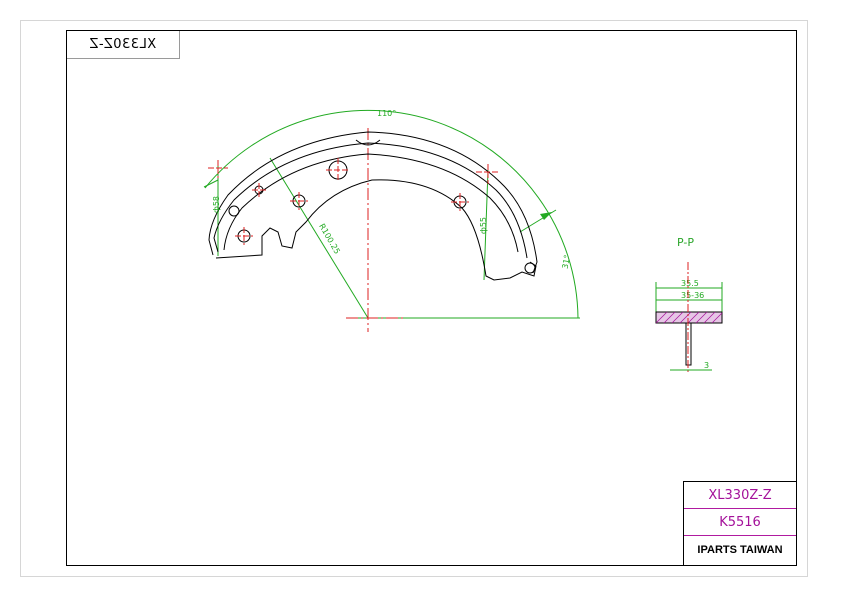 This screenshot has width=848, height=595. Describe the element at coordinates (690, 283) in the screenshot. I see `section-width-outer-label: 35.5` at that location.